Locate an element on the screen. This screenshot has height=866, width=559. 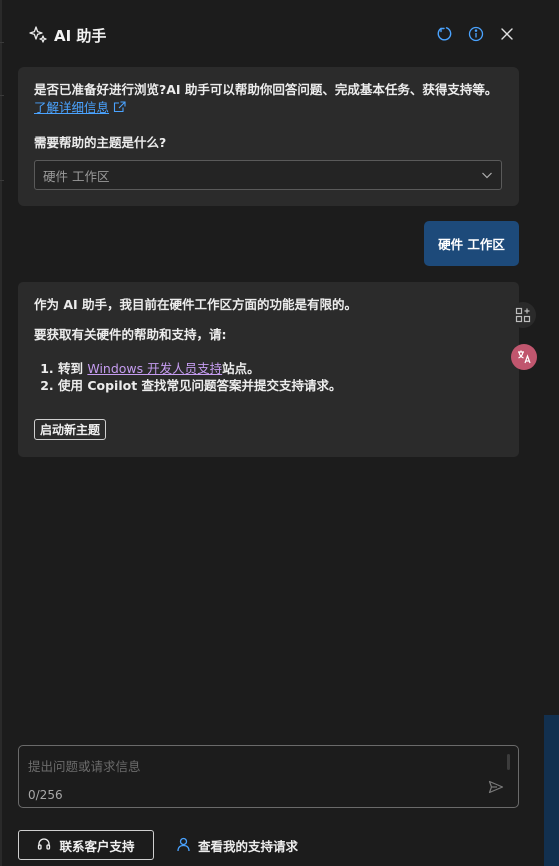
topic-select-value: 硬件 工作区 is located at coordinates (76, 176).